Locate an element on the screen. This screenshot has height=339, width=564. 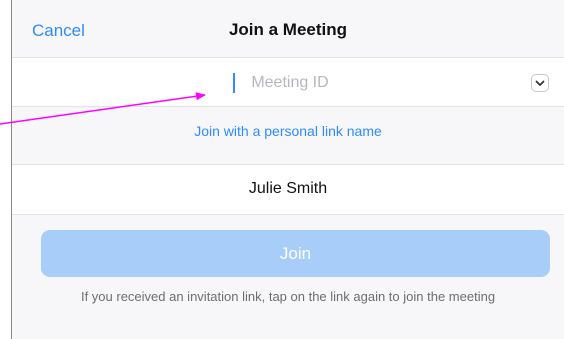
display-name-field: Julie Smith is located at coordinates (288, 189).